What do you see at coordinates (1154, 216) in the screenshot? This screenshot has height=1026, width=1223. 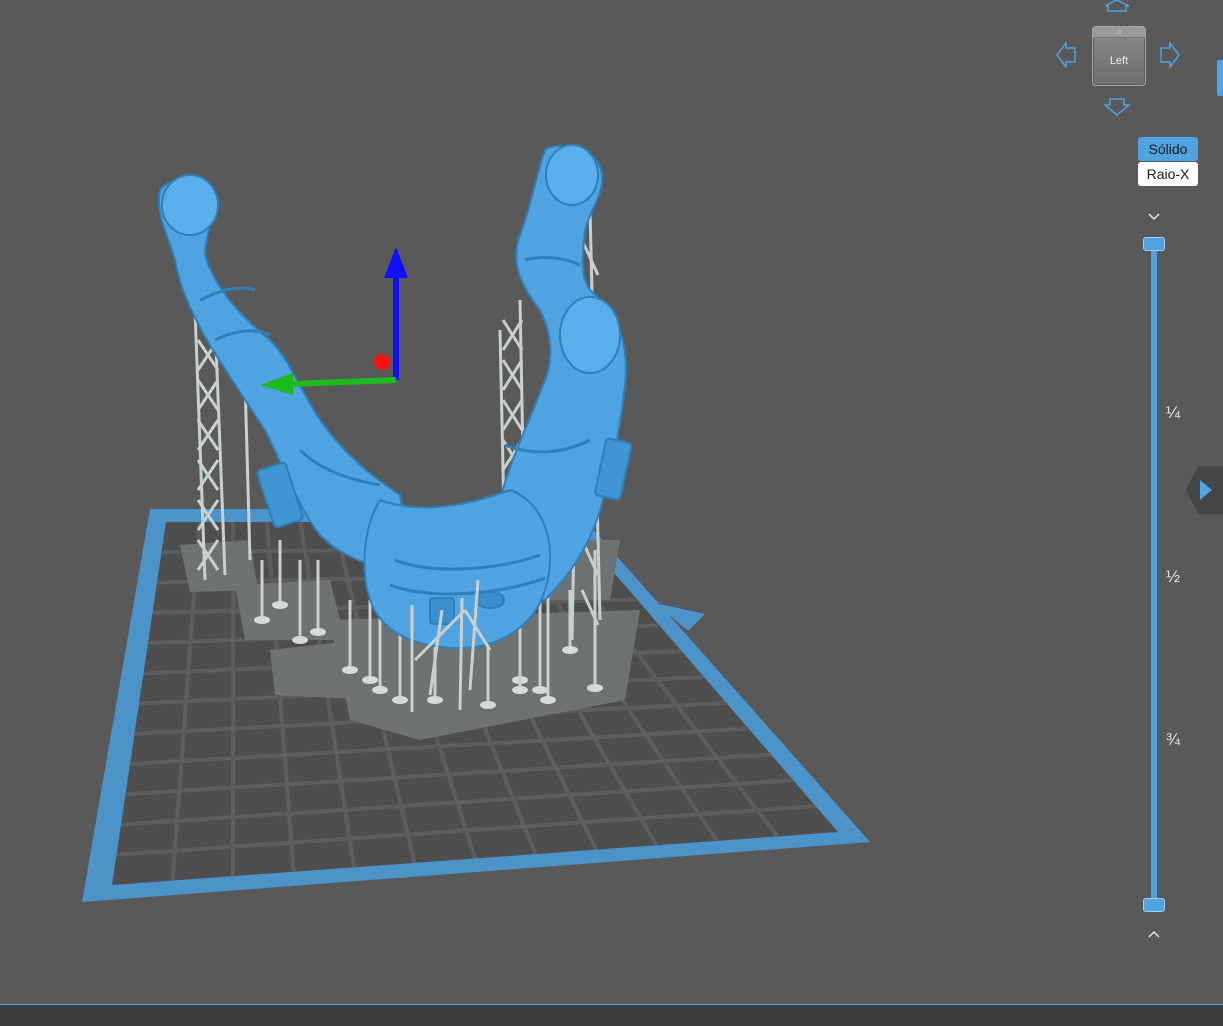 I see `chevron-down-icon` at bounding box center [1154, 216].